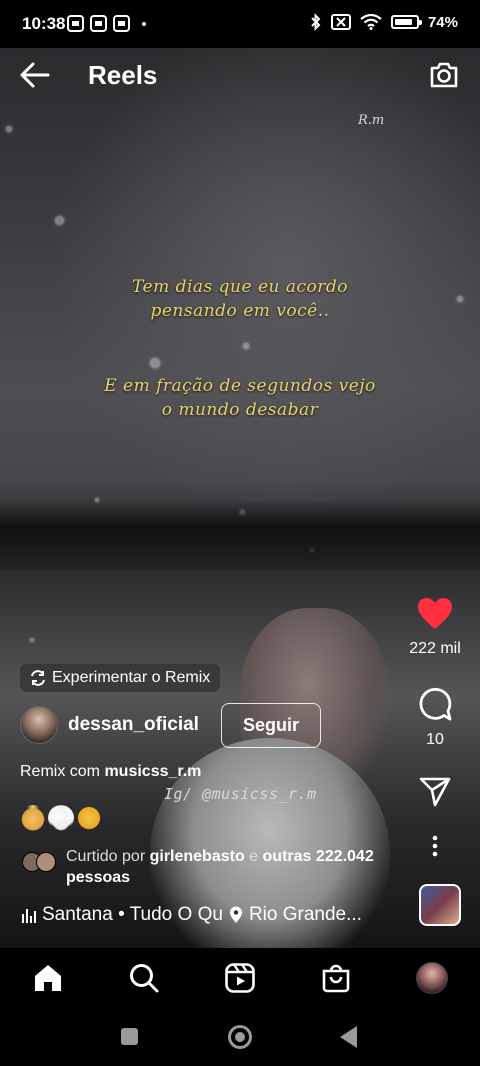 This screenshot has width=480, height=1066. What do you see at coordinates (29, 915) in the screenshot?
I see `audio-bars-icon` at bounding box center [29, 915].